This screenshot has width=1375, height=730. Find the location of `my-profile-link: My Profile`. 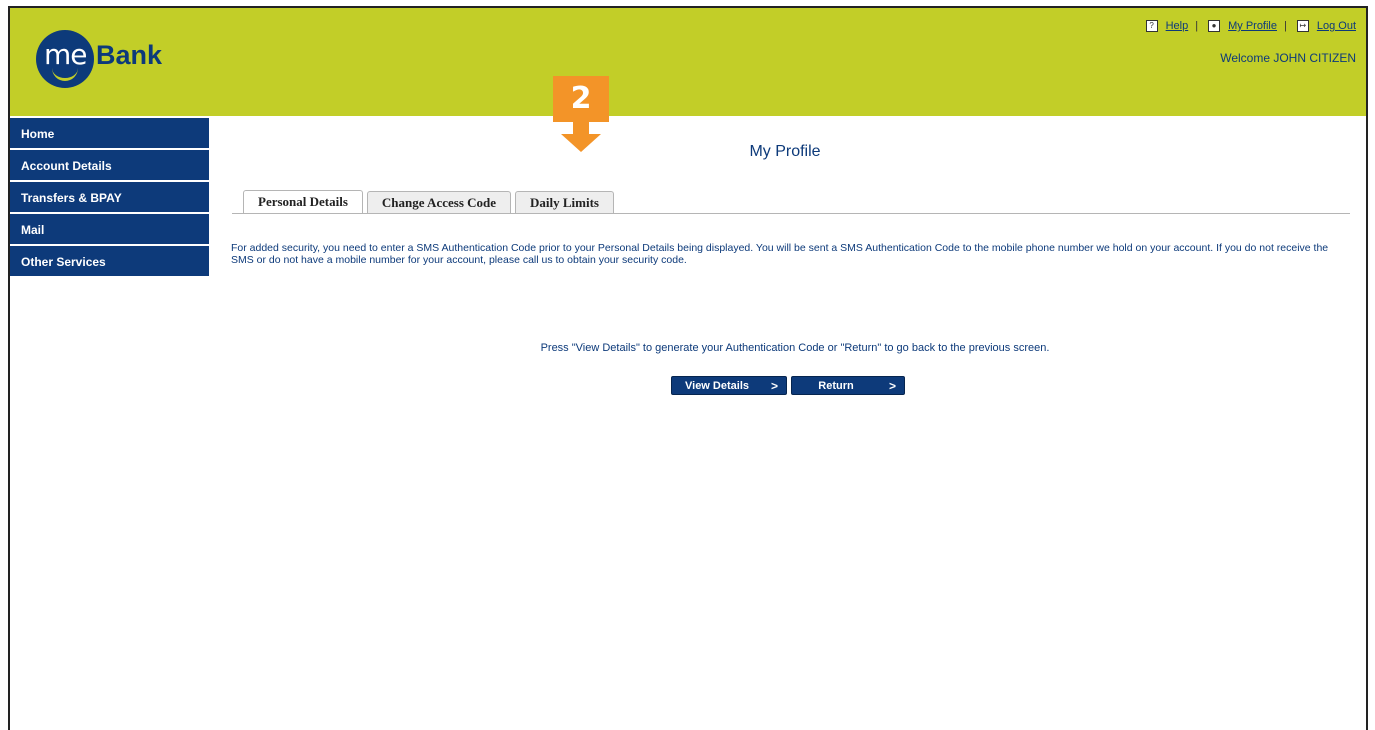

my-profile-link: My Profile is located at coordinates (1252, 26).